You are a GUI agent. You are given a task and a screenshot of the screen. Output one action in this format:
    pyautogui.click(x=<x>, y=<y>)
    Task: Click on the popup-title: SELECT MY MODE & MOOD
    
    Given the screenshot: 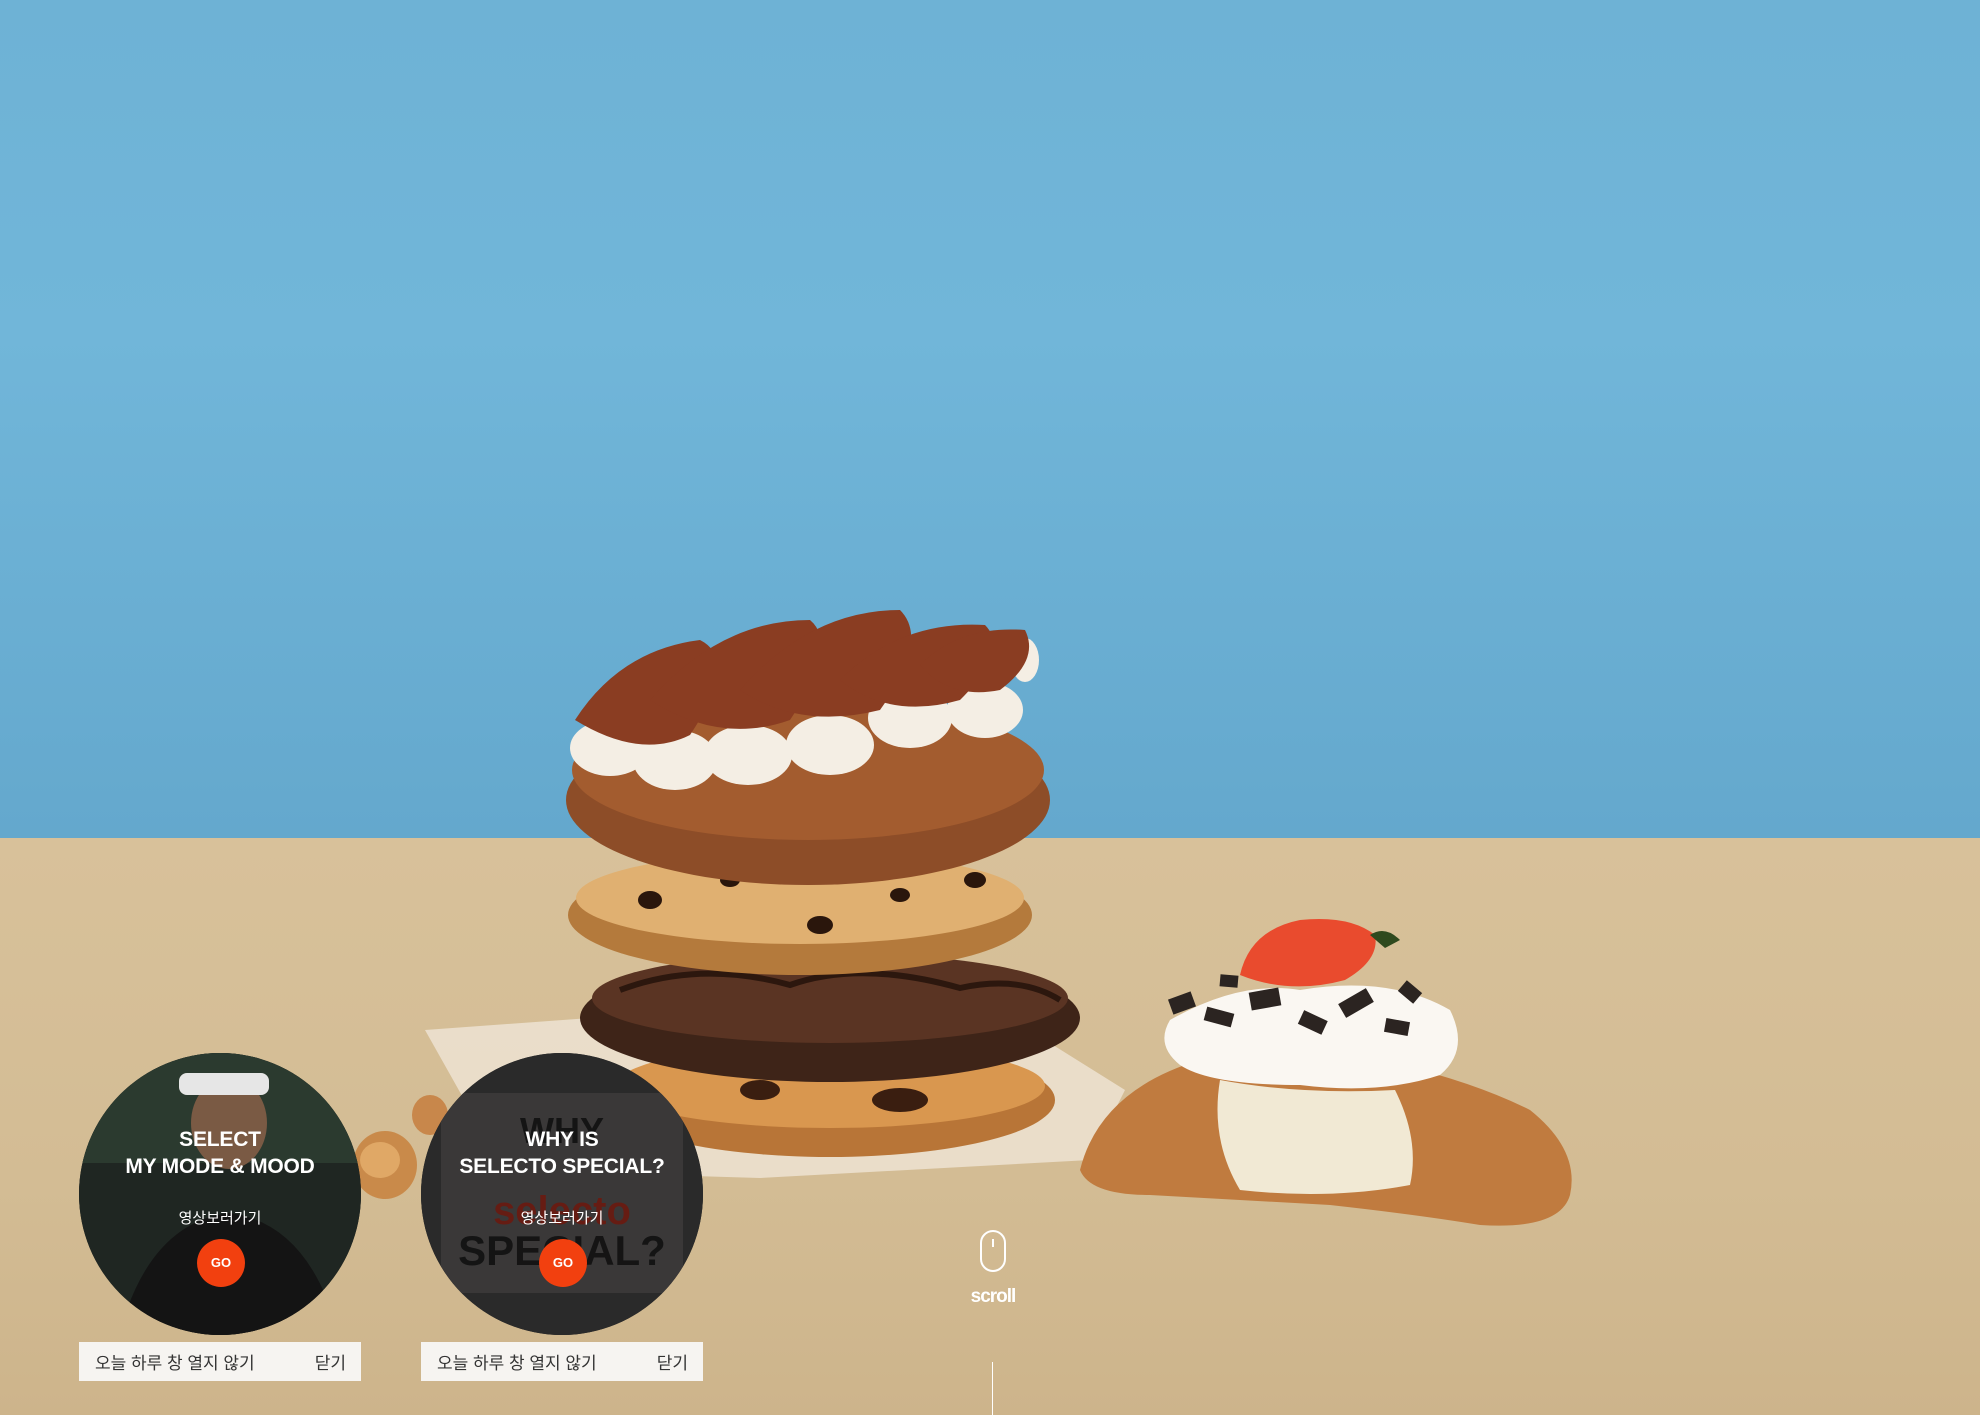 What is the action you would take?
    pyautogui.click(x=220, y=1153)
    